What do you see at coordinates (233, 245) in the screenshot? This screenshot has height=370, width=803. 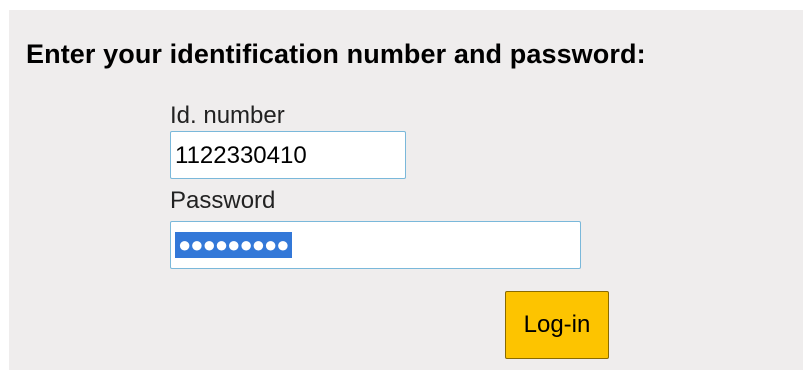 I see `password-selected-text: ●●●●●●●●●` at bounding box center [233, 245].